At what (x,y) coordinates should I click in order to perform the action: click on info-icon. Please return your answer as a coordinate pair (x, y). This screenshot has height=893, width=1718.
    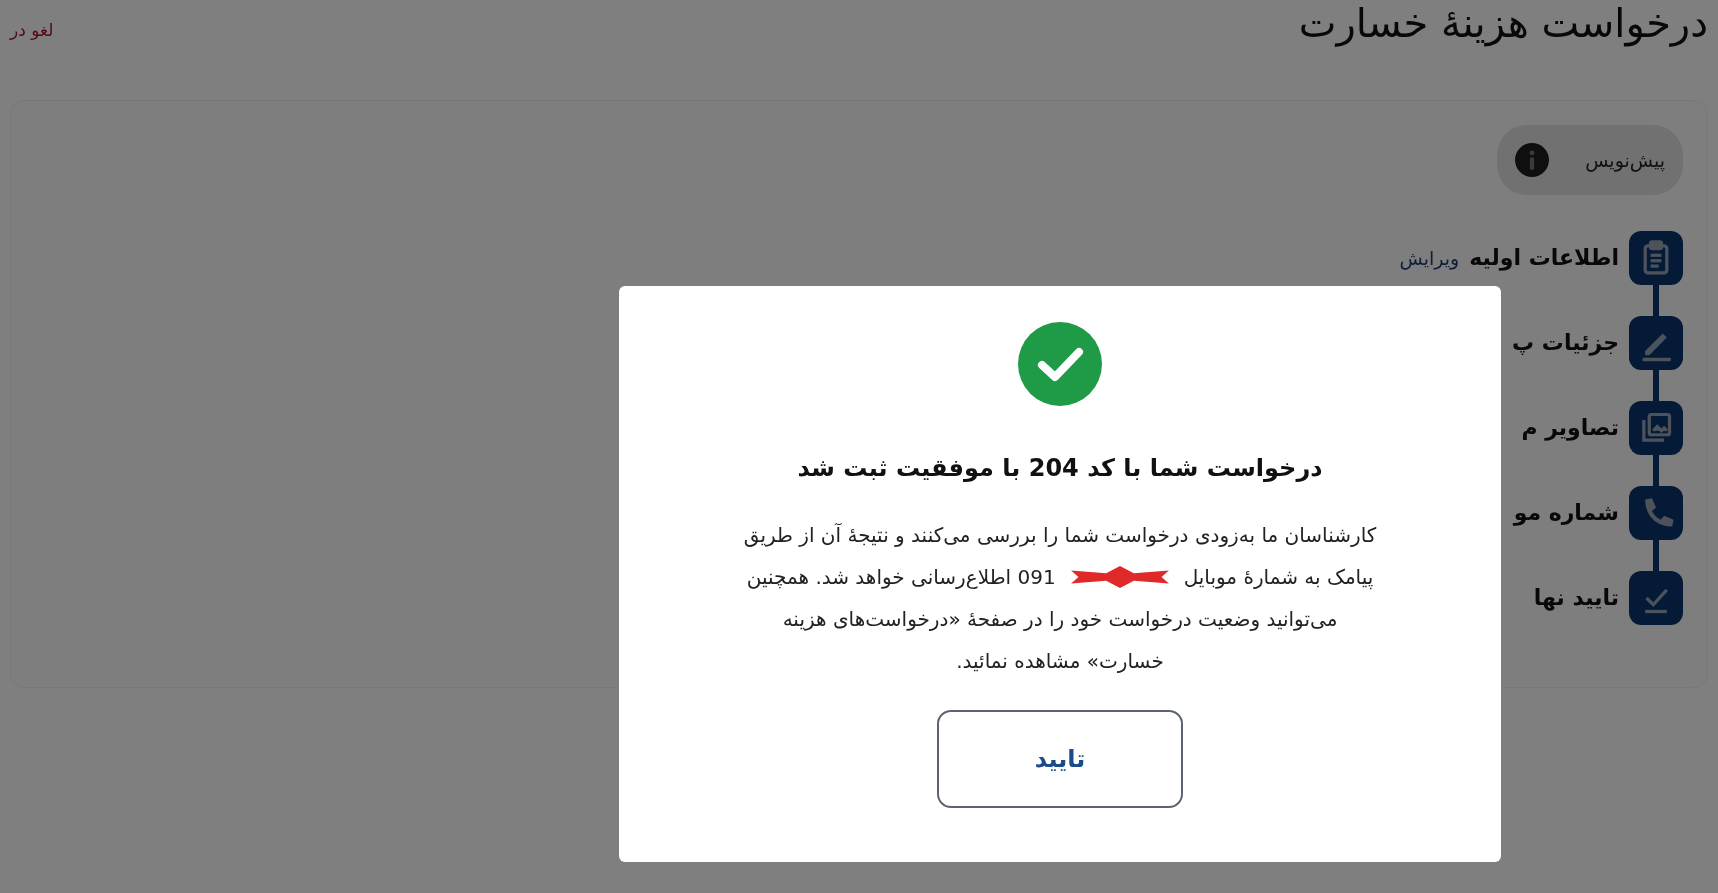
    Looking at the image, I should click on (1532, 160).